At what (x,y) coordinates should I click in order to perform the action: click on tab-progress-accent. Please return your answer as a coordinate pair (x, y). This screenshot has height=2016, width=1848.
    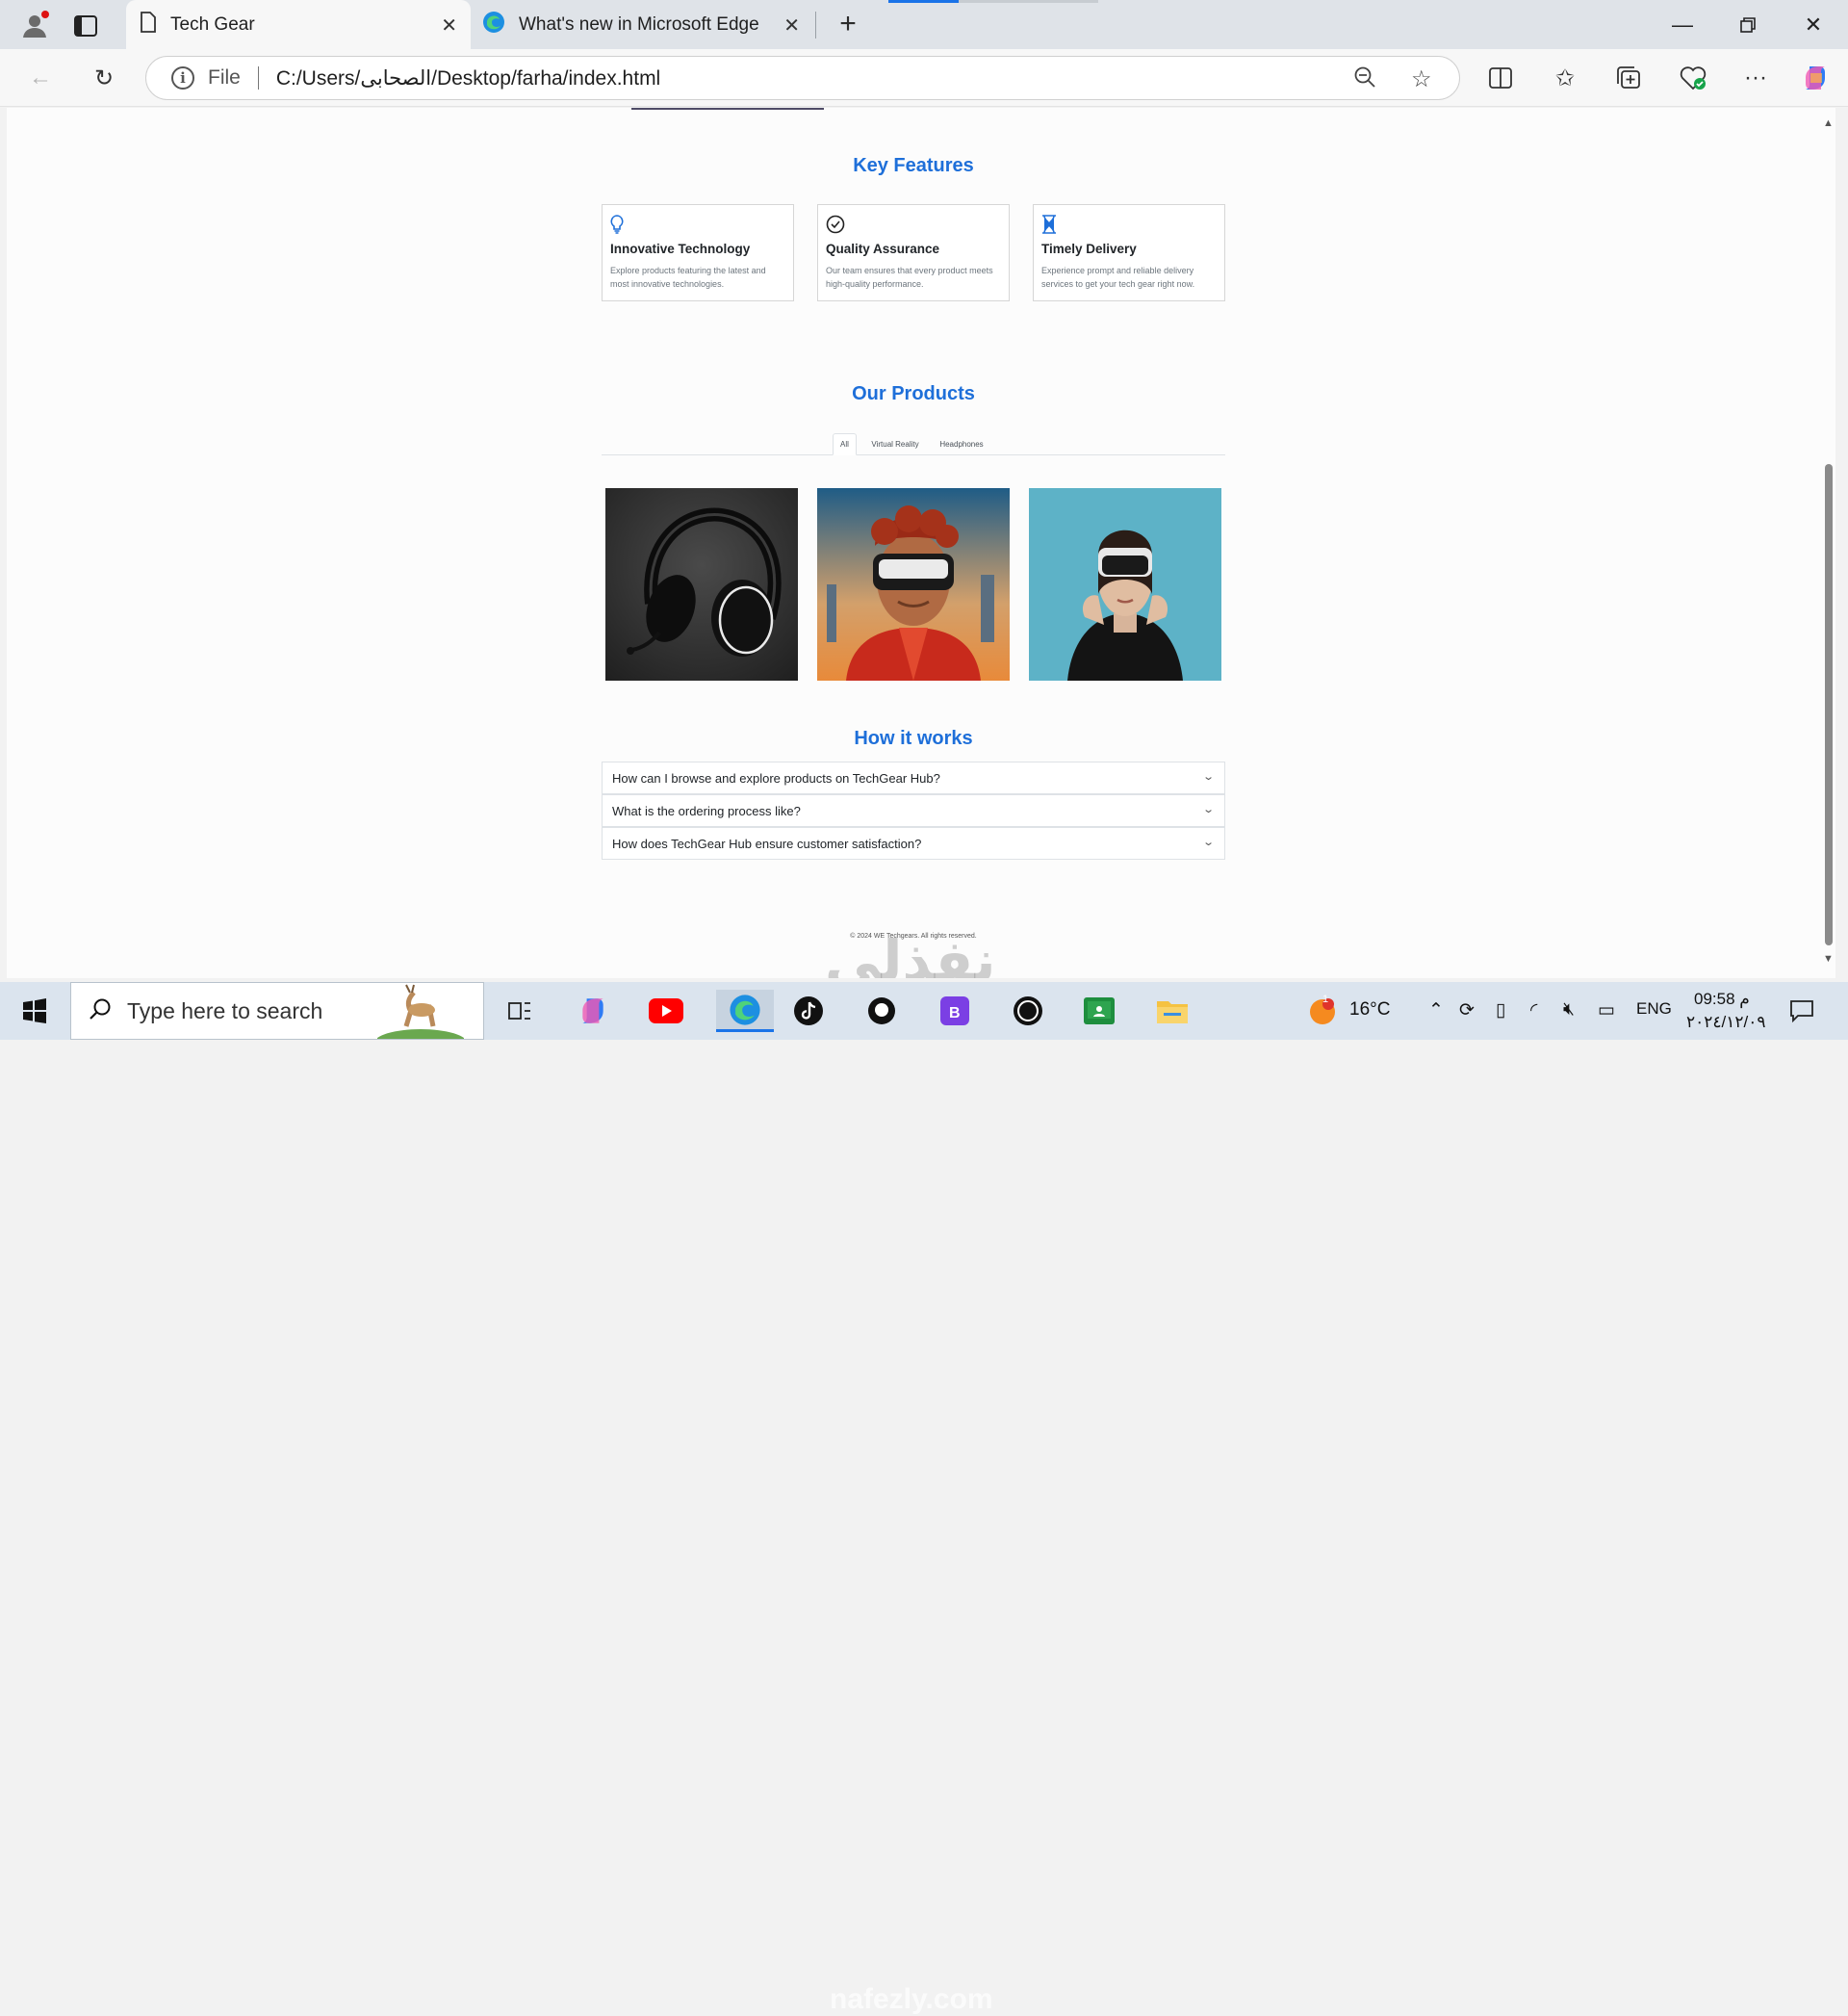
    Looking at the image, I should click on (923, 1).